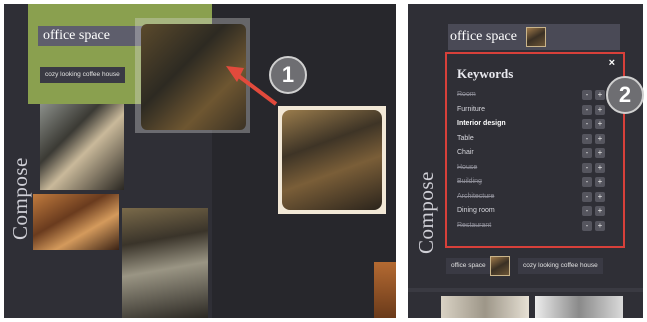 The image size is (647, 322). Describe the element at coordinates (560, 266) in the screenshot. I see `tag-chip-coffee: cozy looking coffee house` at that location.